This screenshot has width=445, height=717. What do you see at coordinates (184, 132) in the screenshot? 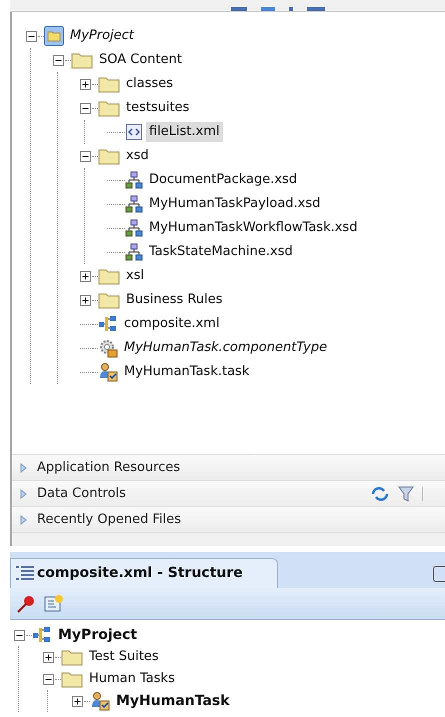
I see `tree-item: fileList.xml` at bounding box center [184, 132].